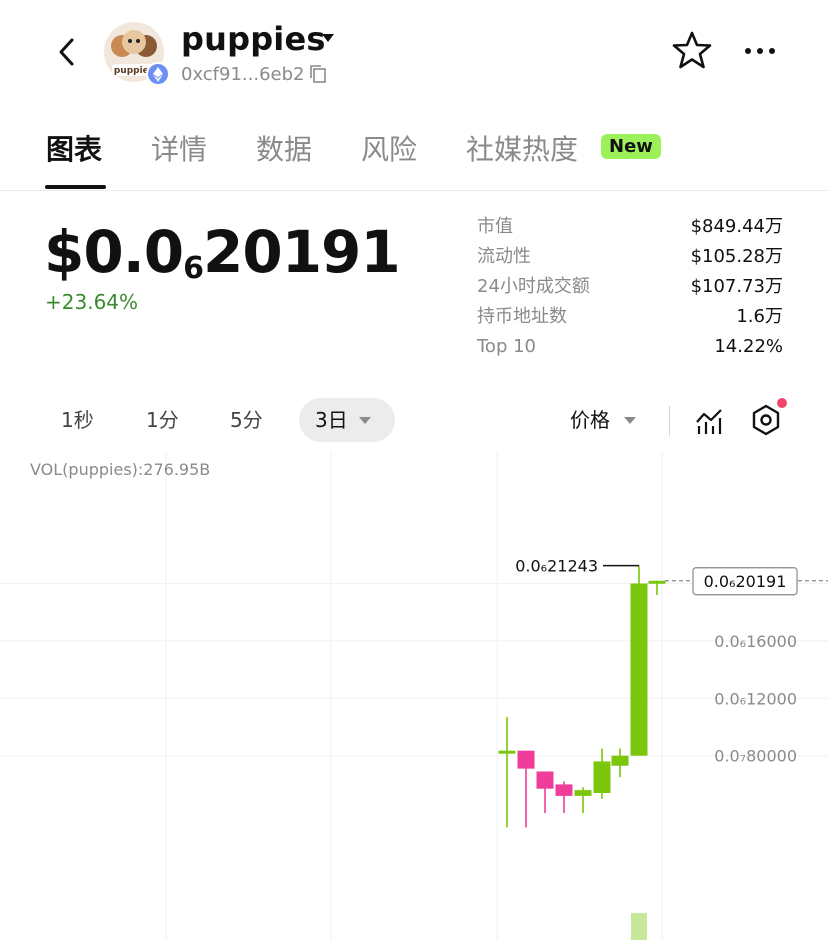 This screenshot has height=940, width=828. Describe the element at coordinates (120, 469) in the screenshot. I see `volume-label: VOL(puppies):276.95B` at that location.